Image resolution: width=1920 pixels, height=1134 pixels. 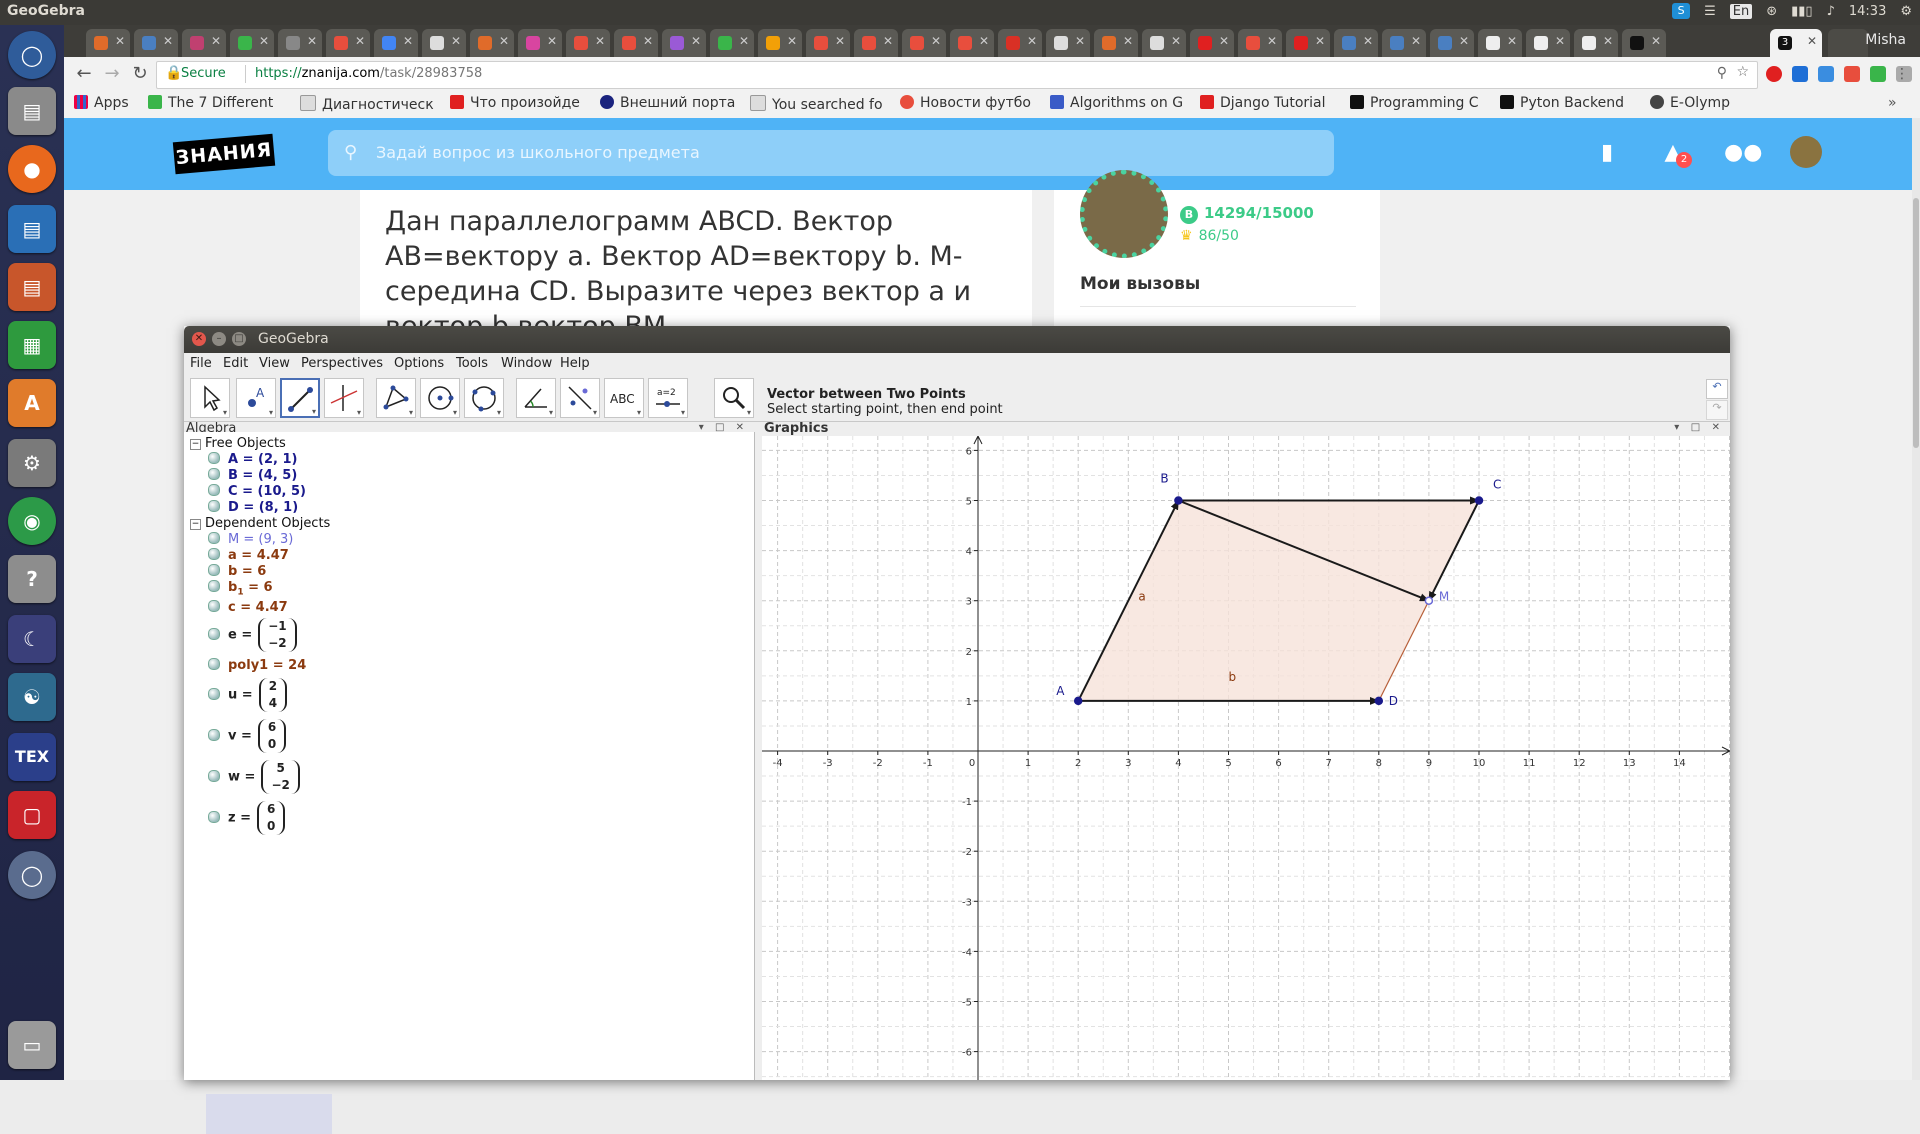 What do you see at coordinates (274, 363) in the screenshot?
I see `menu-view: View` at bounding box center [274, 363].